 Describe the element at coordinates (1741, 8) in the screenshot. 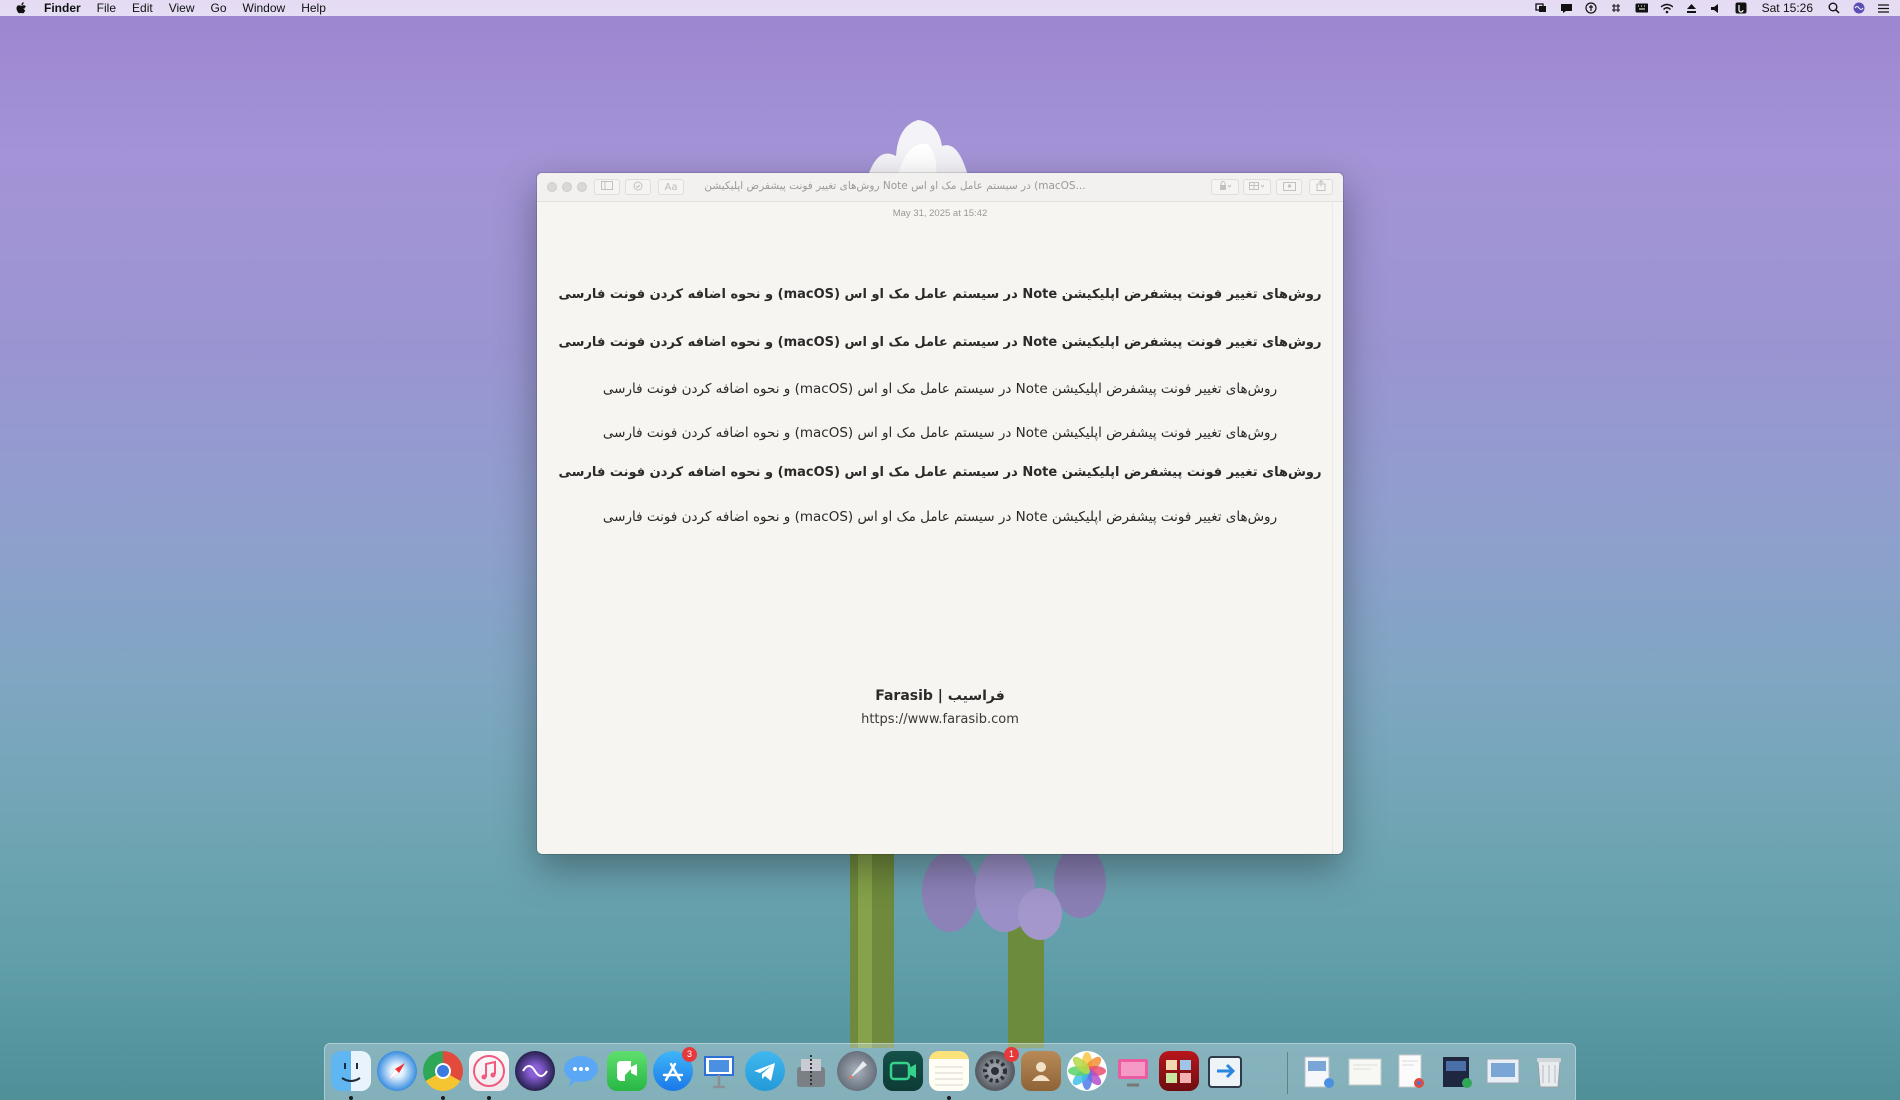

I see `input-source-icon` at that location.